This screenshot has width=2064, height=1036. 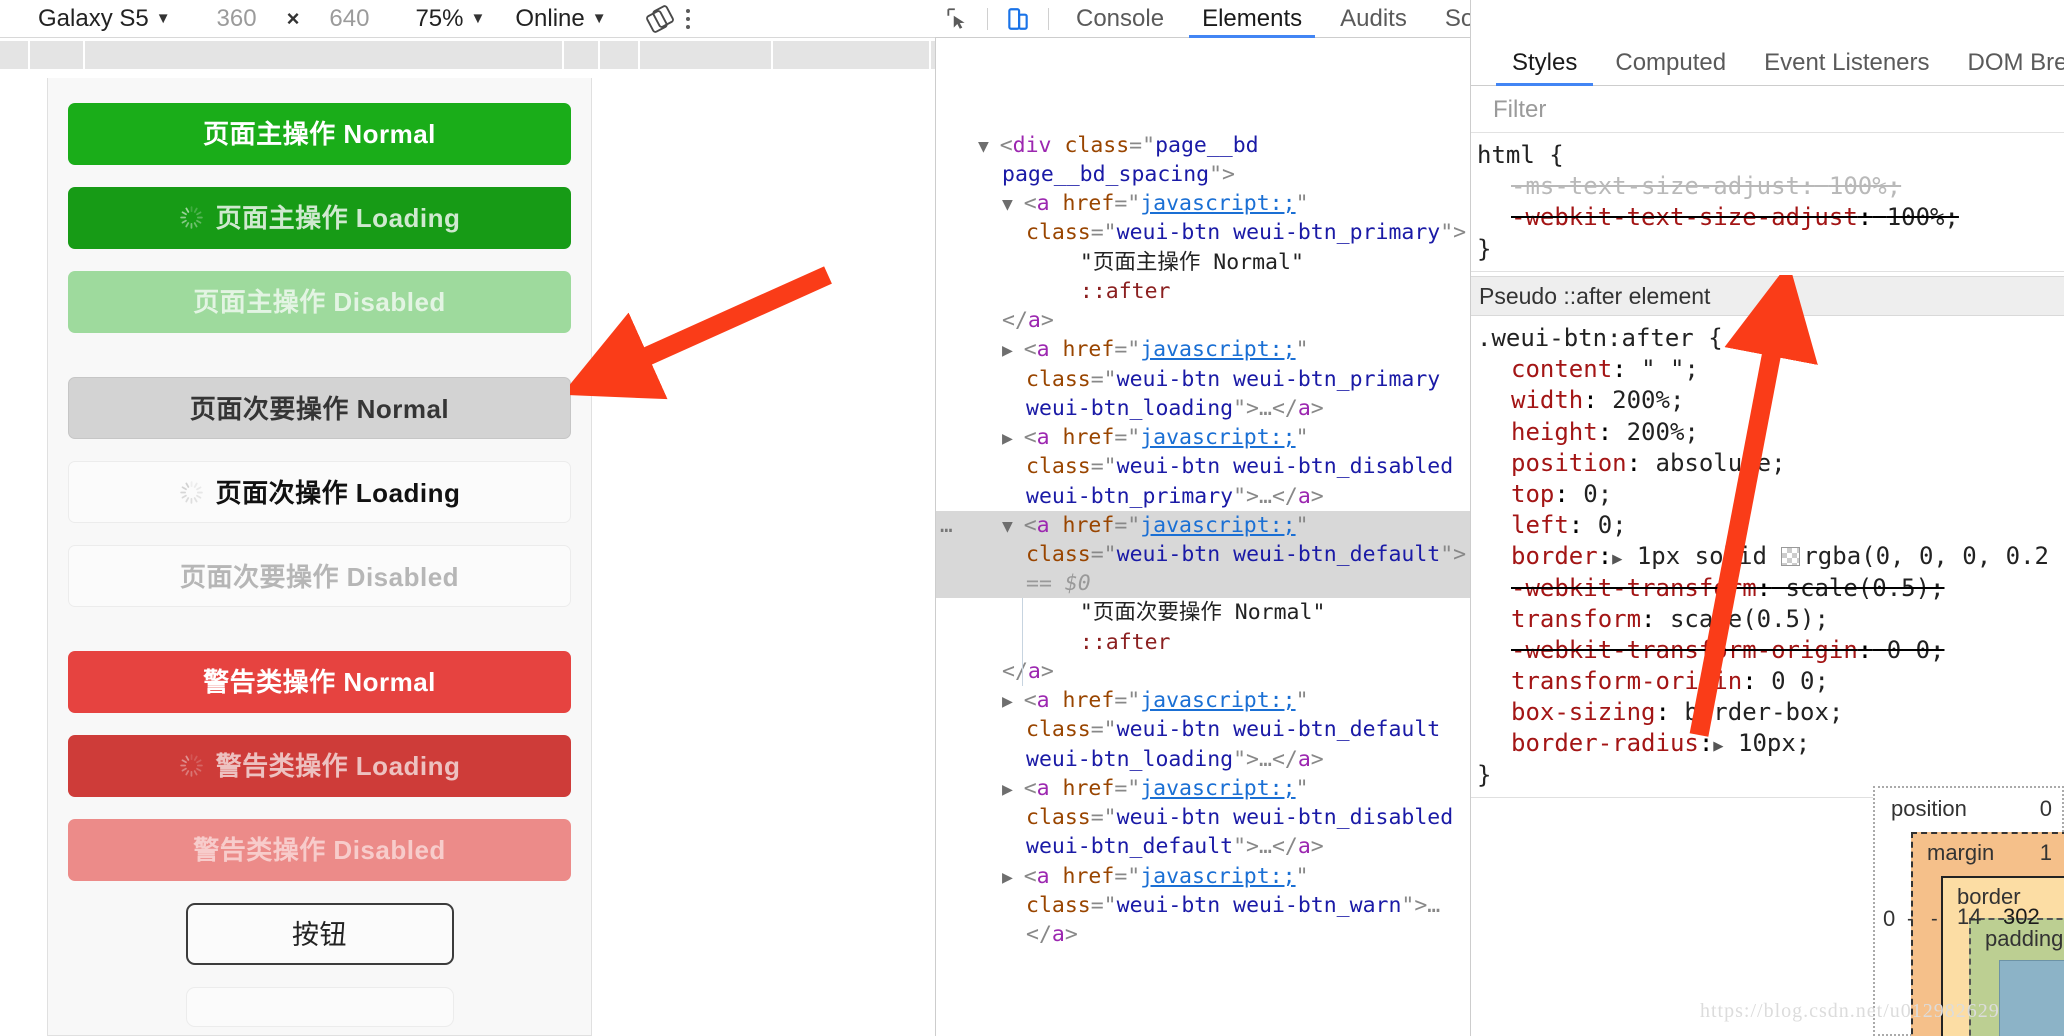 What do you see at coordinates (1846, 62) in the screenshot?
I see `styles-tab-event-listeners: Event Listeners` at bounding box center [1846, 62].